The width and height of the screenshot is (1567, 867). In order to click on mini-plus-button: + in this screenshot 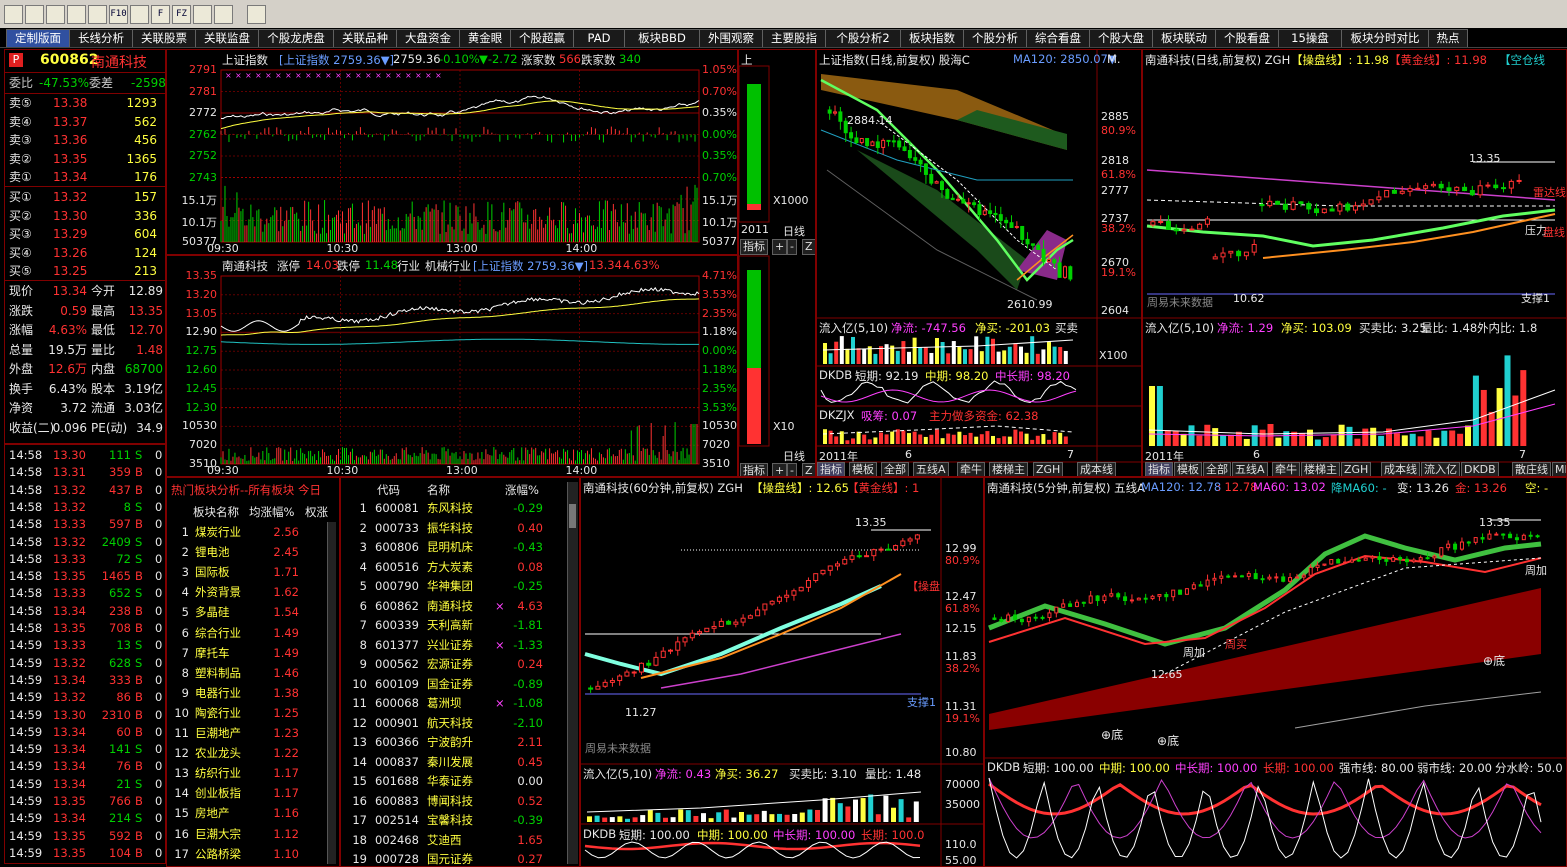, I will do `click(780, 247)`.